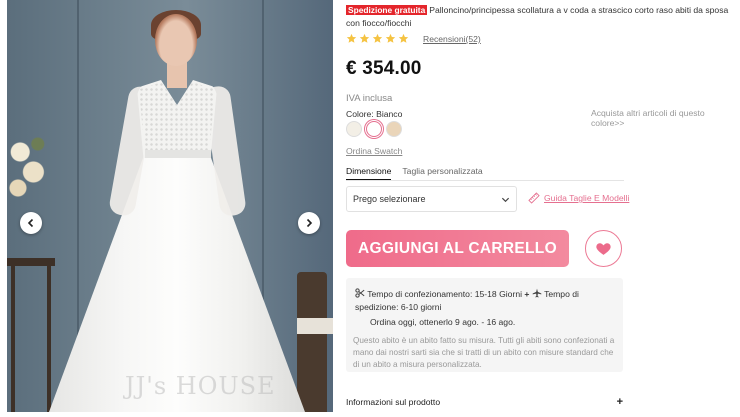 The image size is (740, 417). I want to click on add-to-cart-button: AGGIUNGI AL CARRELLO, so click(457, 248).